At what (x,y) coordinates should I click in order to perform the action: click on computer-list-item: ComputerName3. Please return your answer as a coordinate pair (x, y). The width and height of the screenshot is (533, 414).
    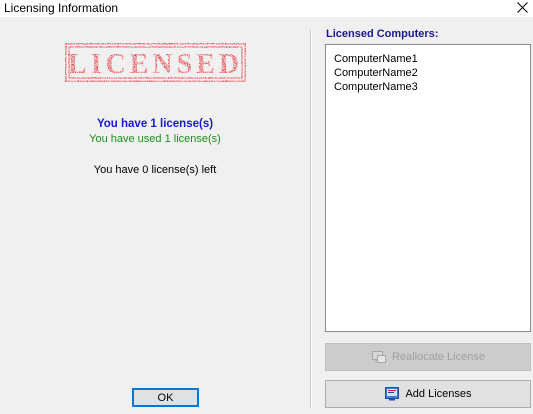
    Looking at the image, I should click on (376, 87).